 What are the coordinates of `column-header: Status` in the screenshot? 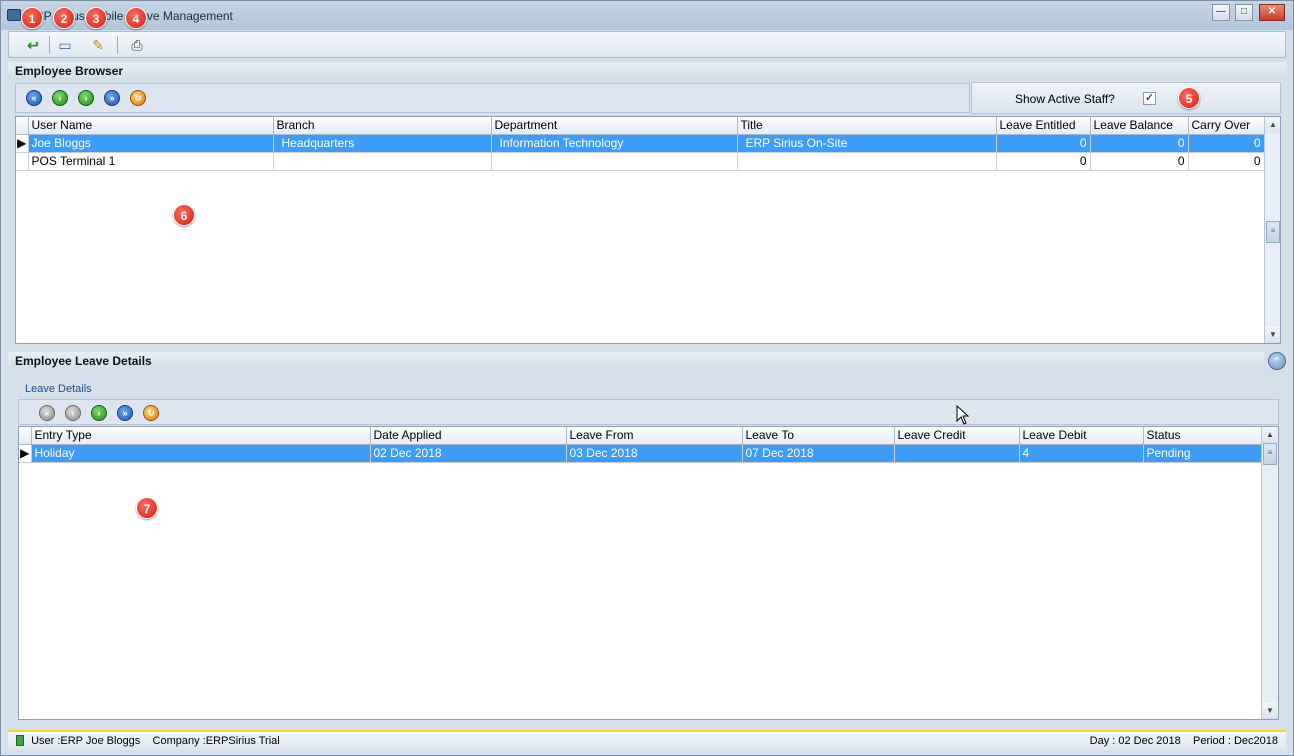 It's located at (1202, 436).